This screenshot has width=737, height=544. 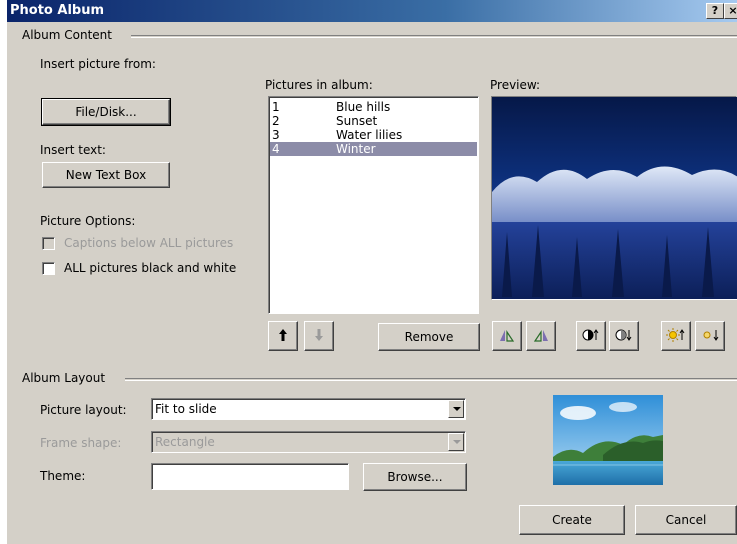 I want to click on more-brightness-icon, so click(x=675, y=334).